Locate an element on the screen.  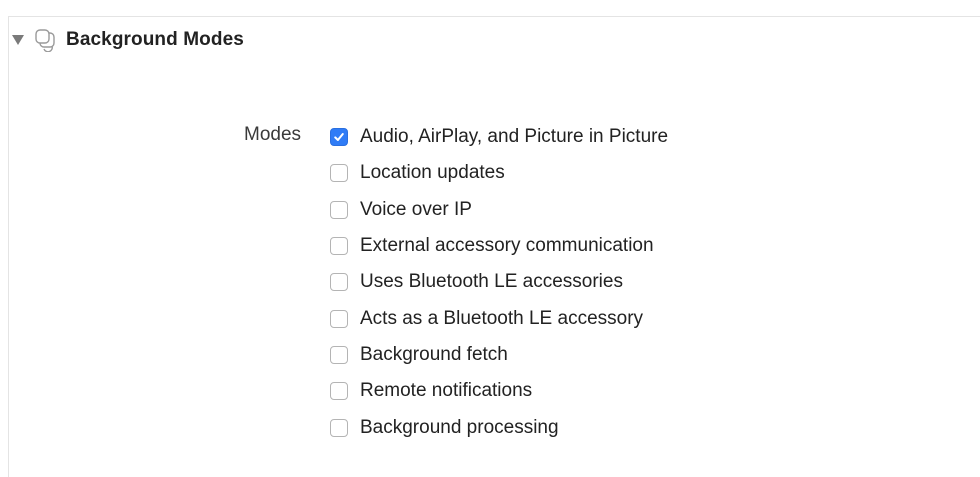
section-header: Background Modes is located at coordinates (128, 40).